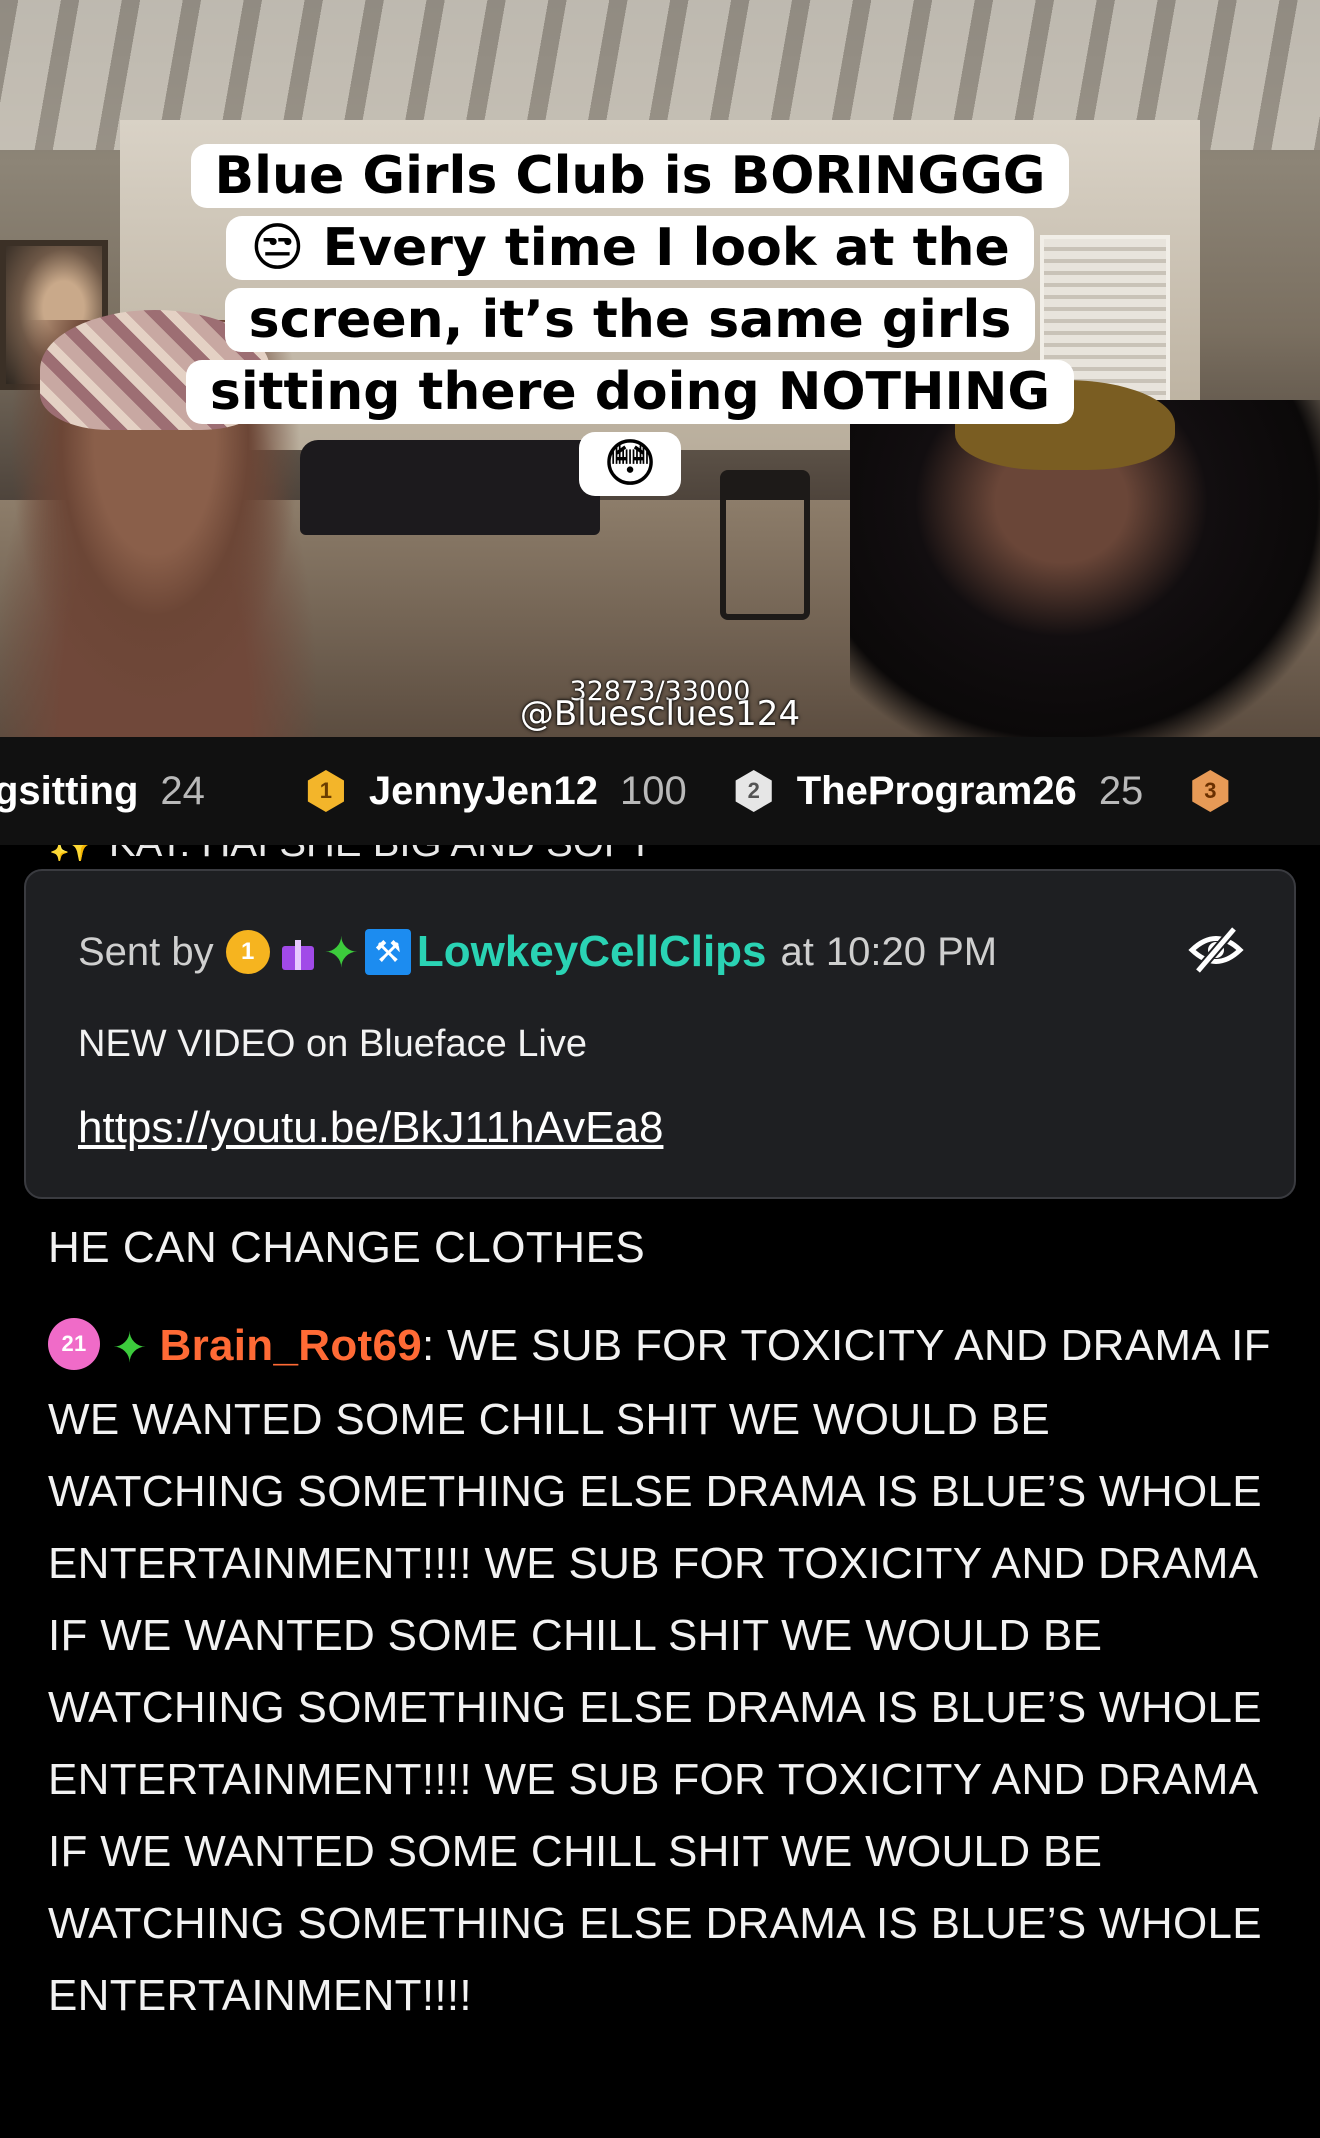 The height and width of the screenshot is (2138, 1320). I want to click on chat-username: Brain_Rot69, so click(291, 1345).